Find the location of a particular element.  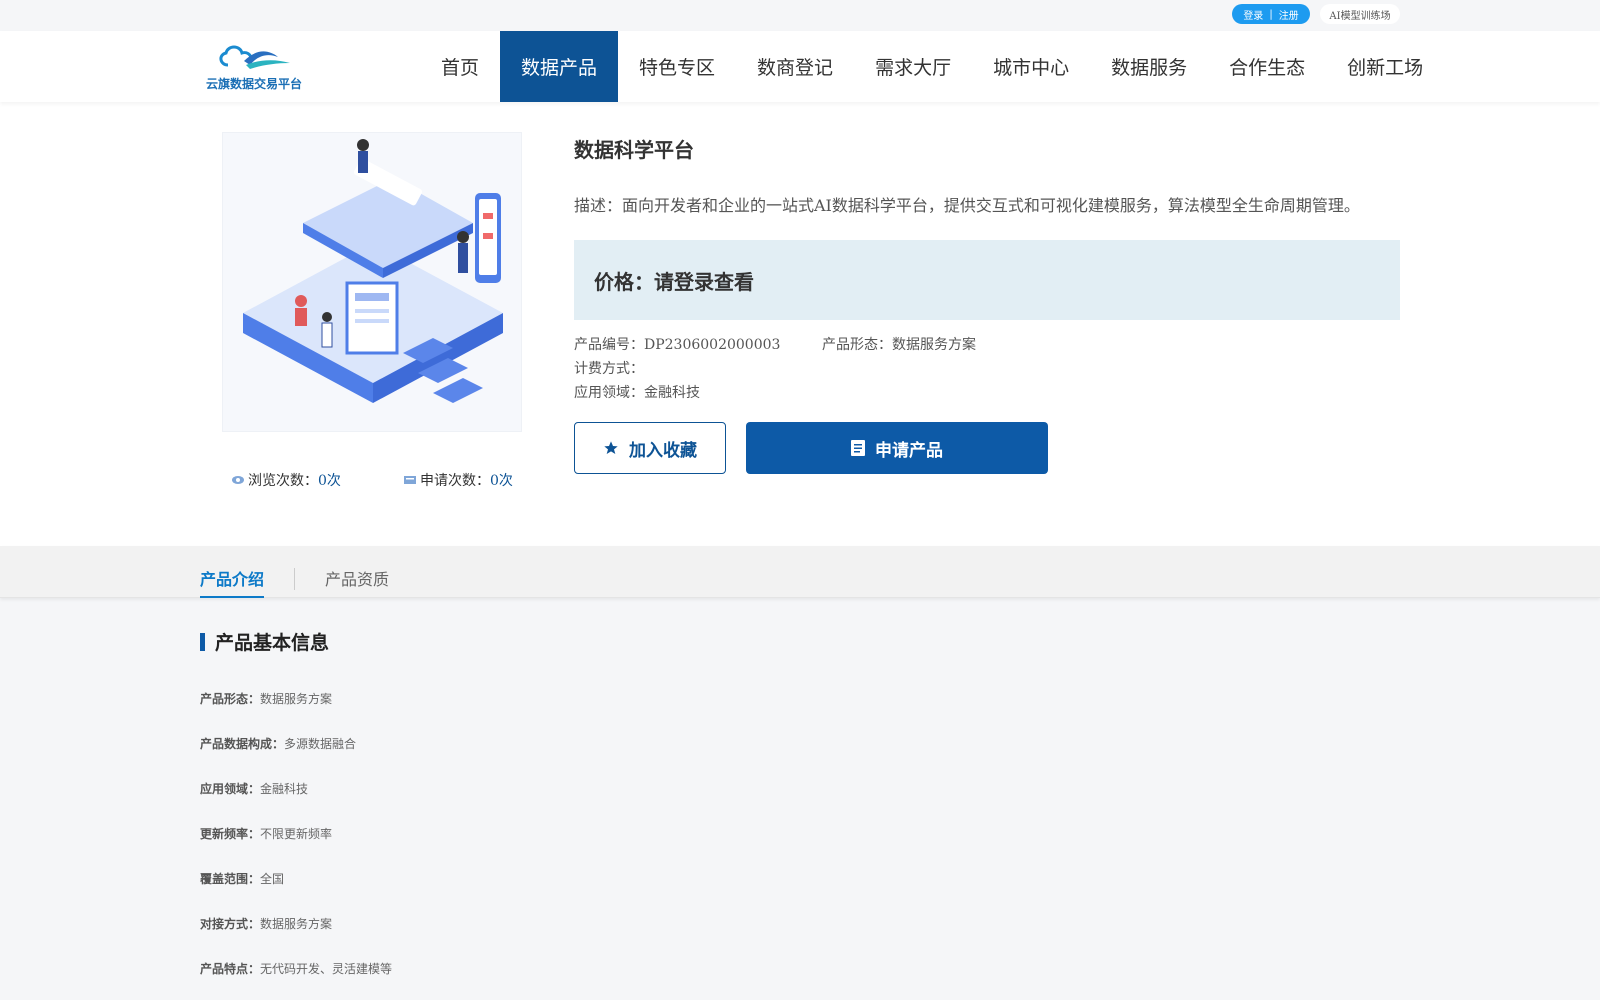

info-row: 覆盖范围：全国 is located at coordinates (242, 878).